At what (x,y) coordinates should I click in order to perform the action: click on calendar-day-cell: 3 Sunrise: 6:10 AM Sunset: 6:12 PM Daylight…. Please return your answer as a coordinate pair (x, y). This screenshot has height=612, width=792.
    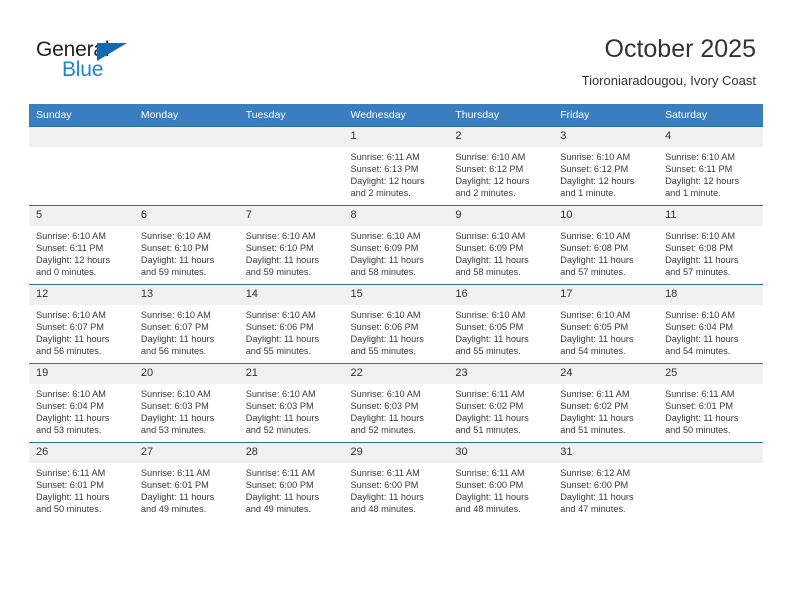
    Looking at the image, I should click on (606, 166).